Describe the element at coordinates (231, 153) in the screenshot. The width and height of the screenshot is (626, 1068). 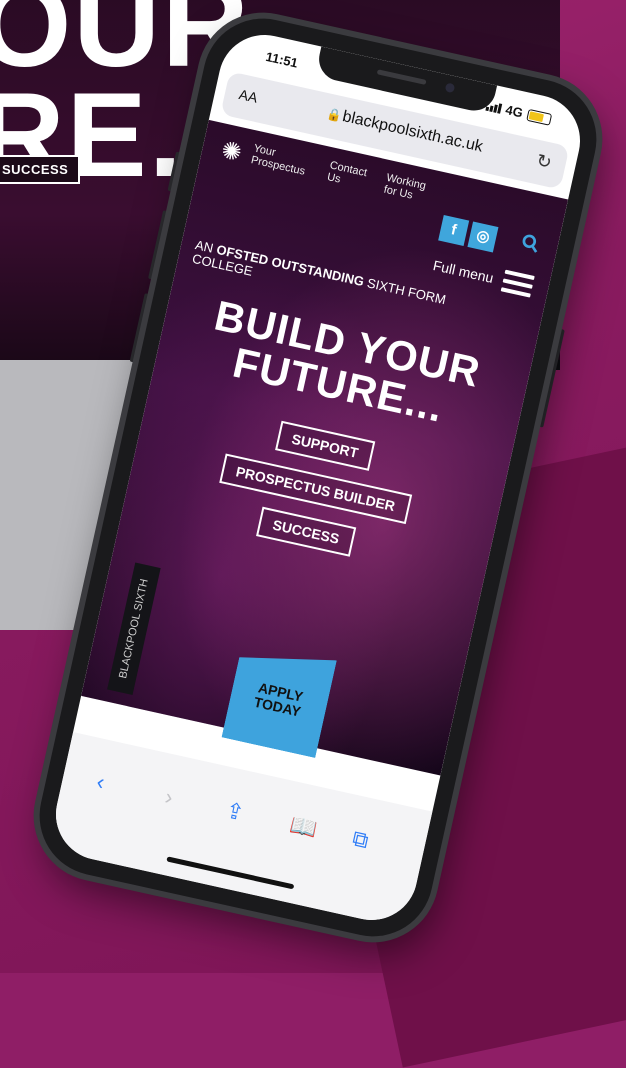
I see `college-logo-icon: ✺` at that location.